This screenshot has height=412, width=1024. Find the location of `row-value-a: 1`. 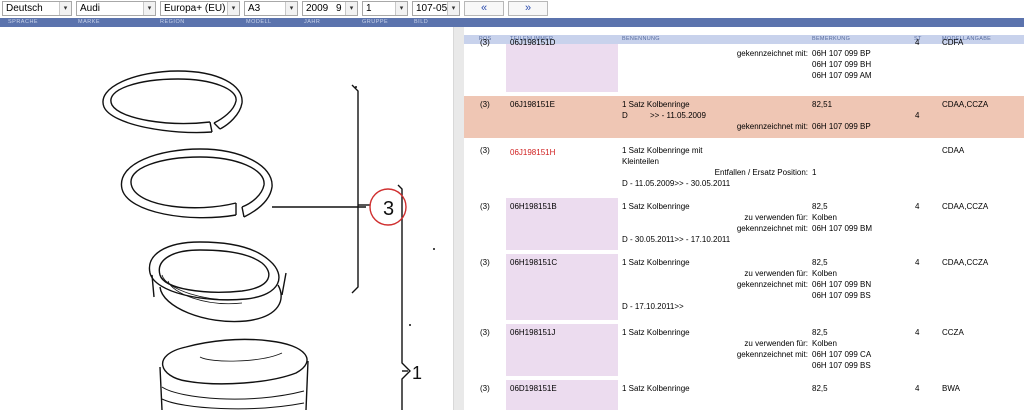

row-value-a: 1 is located at coordinates (814, 172).